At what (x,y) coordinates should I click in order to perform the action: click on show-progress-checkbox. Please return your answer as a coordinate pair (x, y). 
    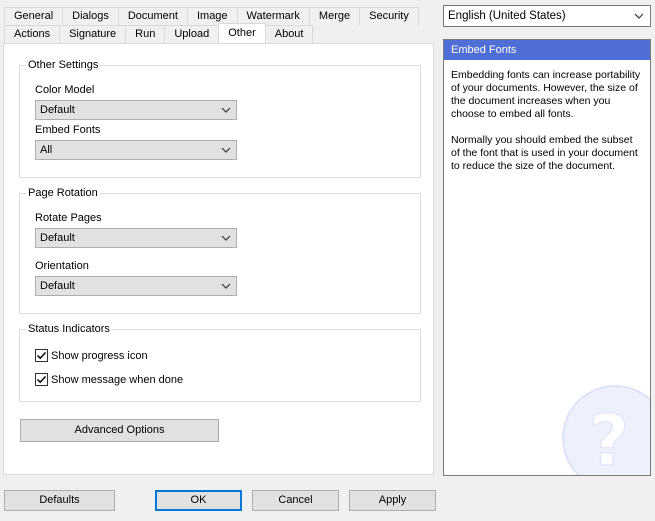
    Looking at the image, I should click on (41, 355).